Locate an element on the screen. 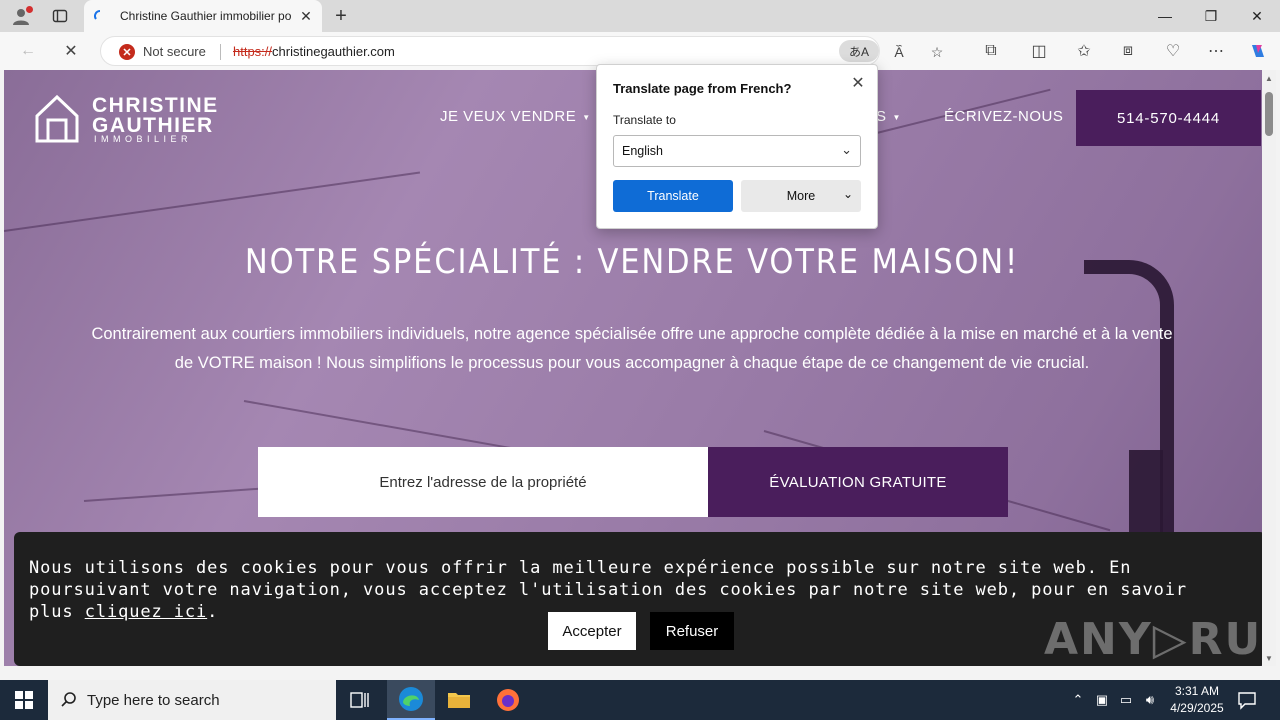  phone-button: 514-570-4444 is located at coordinates (1168, 118).